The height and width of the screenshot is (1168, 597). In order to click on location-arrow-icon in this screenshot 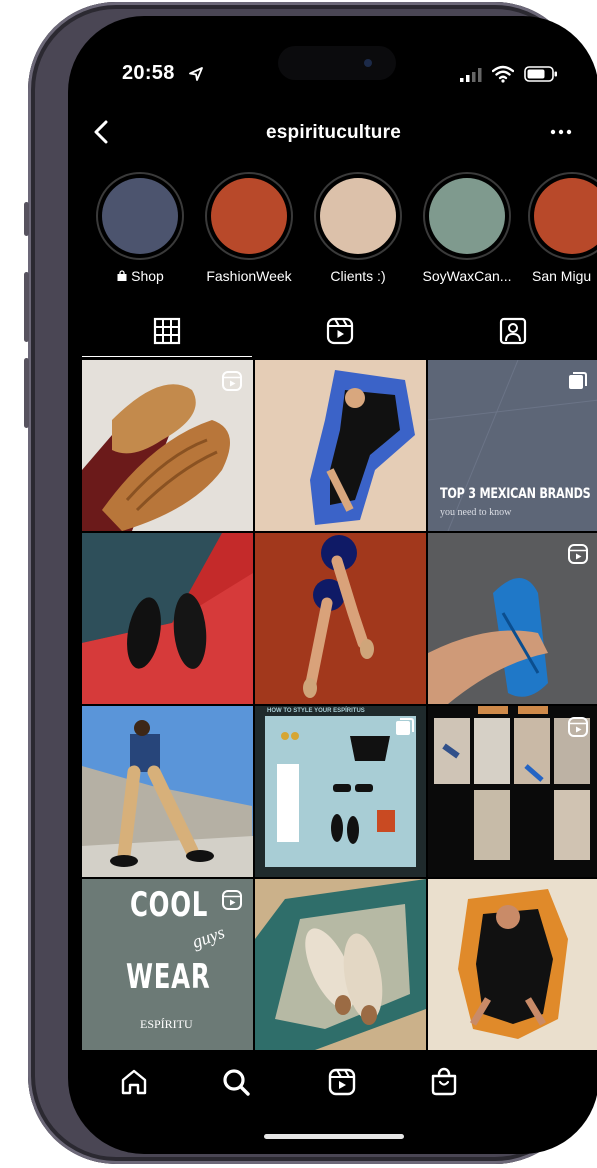, I will do `click(196, 74)`.